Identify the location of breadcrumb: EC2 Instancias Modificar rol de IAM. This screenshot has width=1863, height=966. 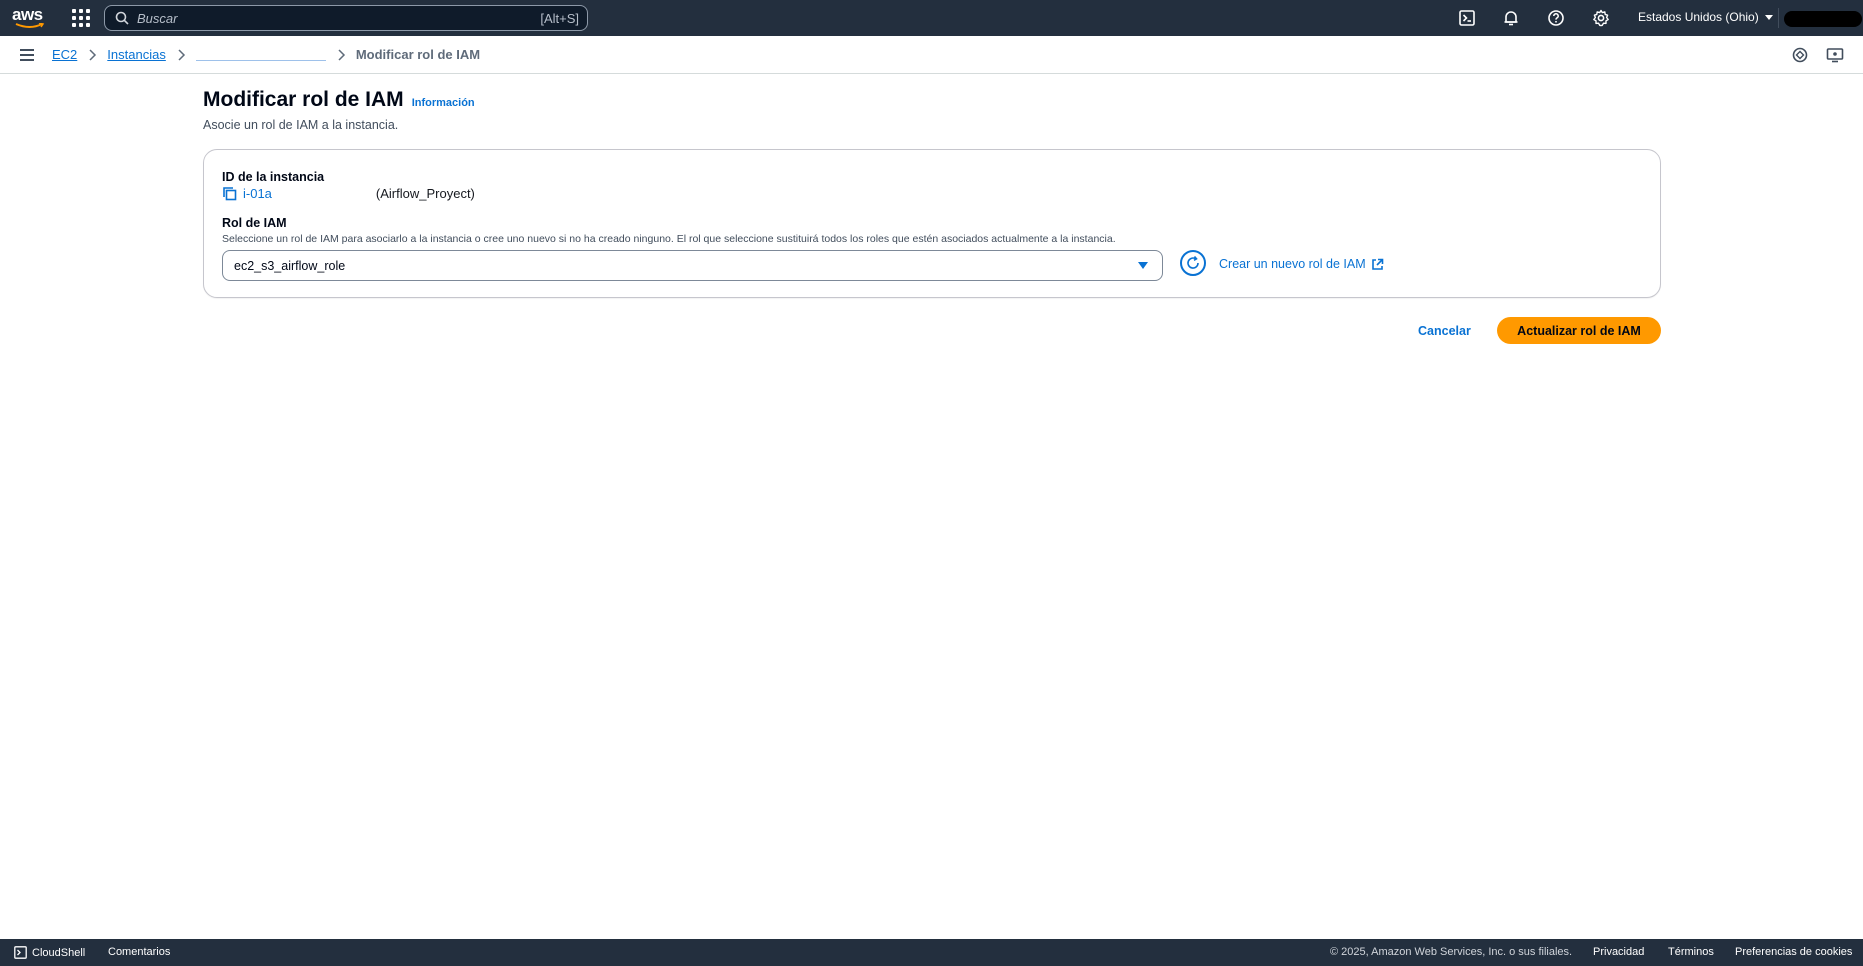
(266, 54).